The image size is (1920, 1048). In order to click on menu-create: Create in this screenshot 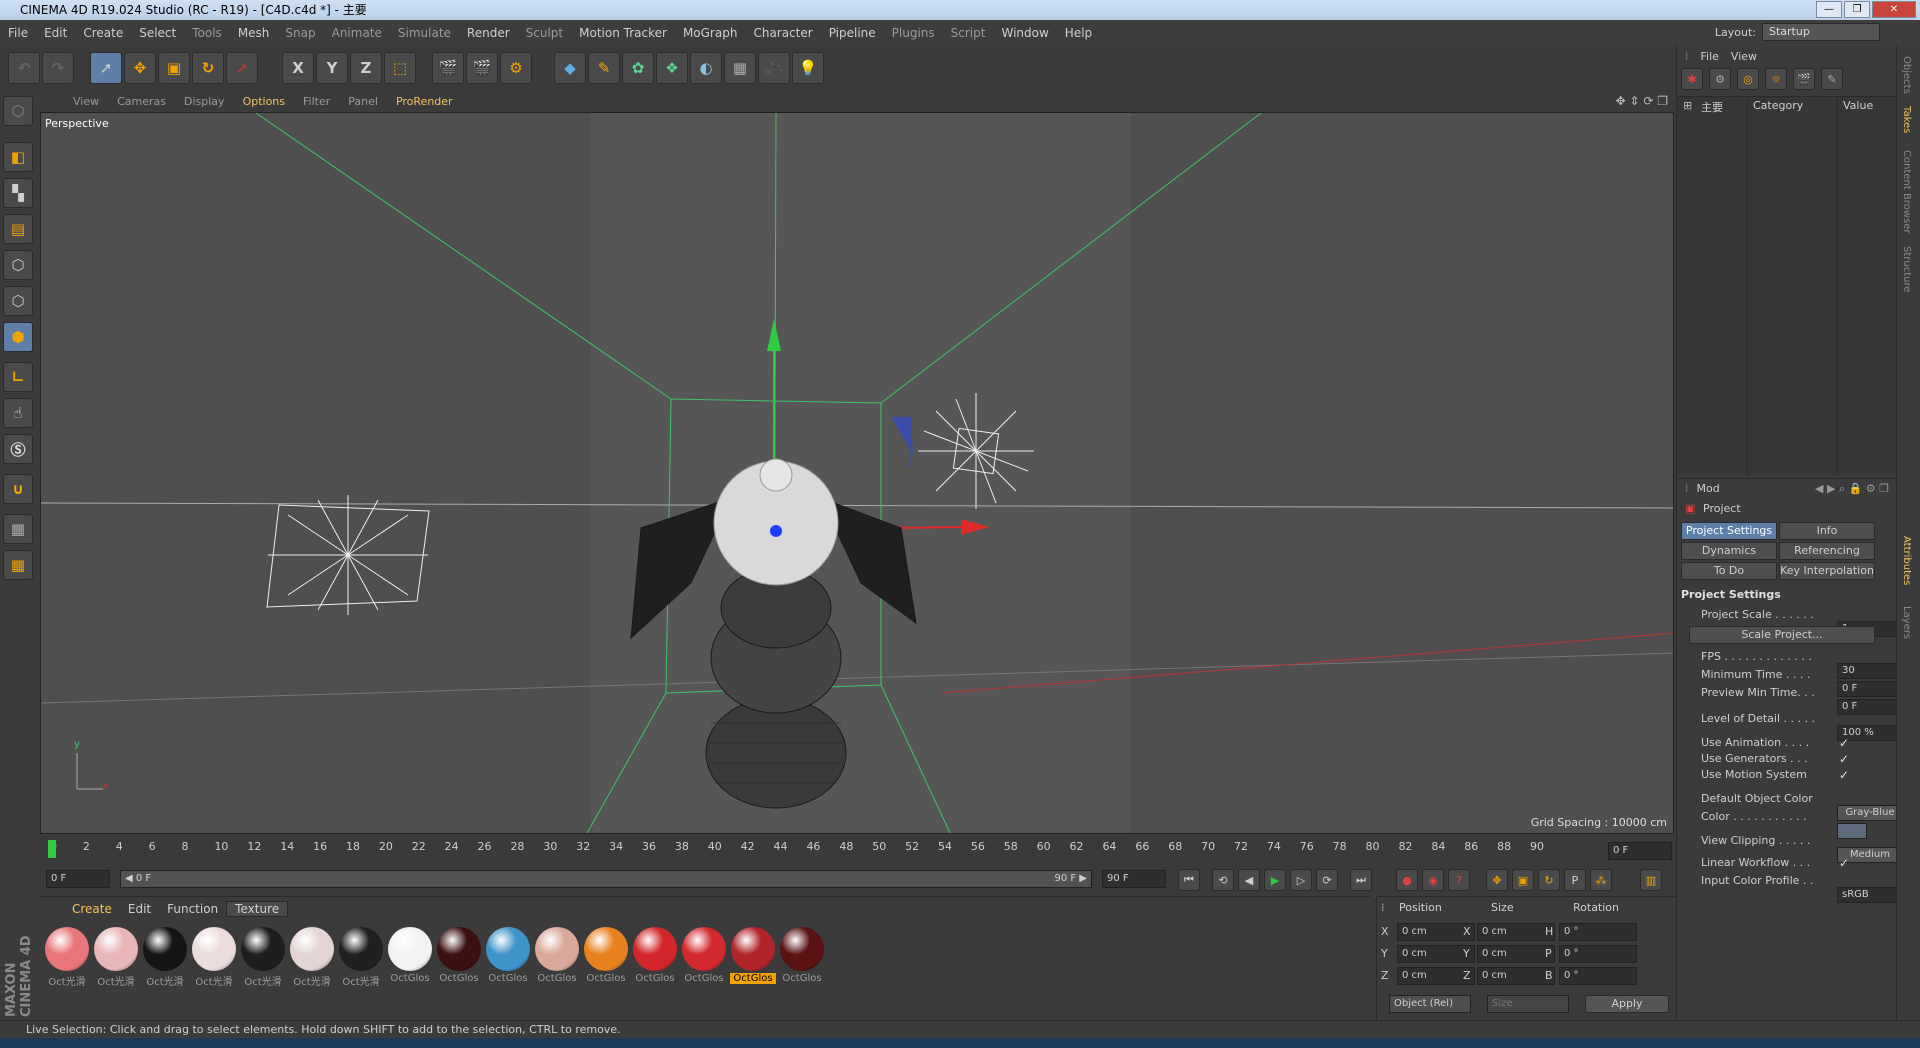, I will do `click(103, 33)`.